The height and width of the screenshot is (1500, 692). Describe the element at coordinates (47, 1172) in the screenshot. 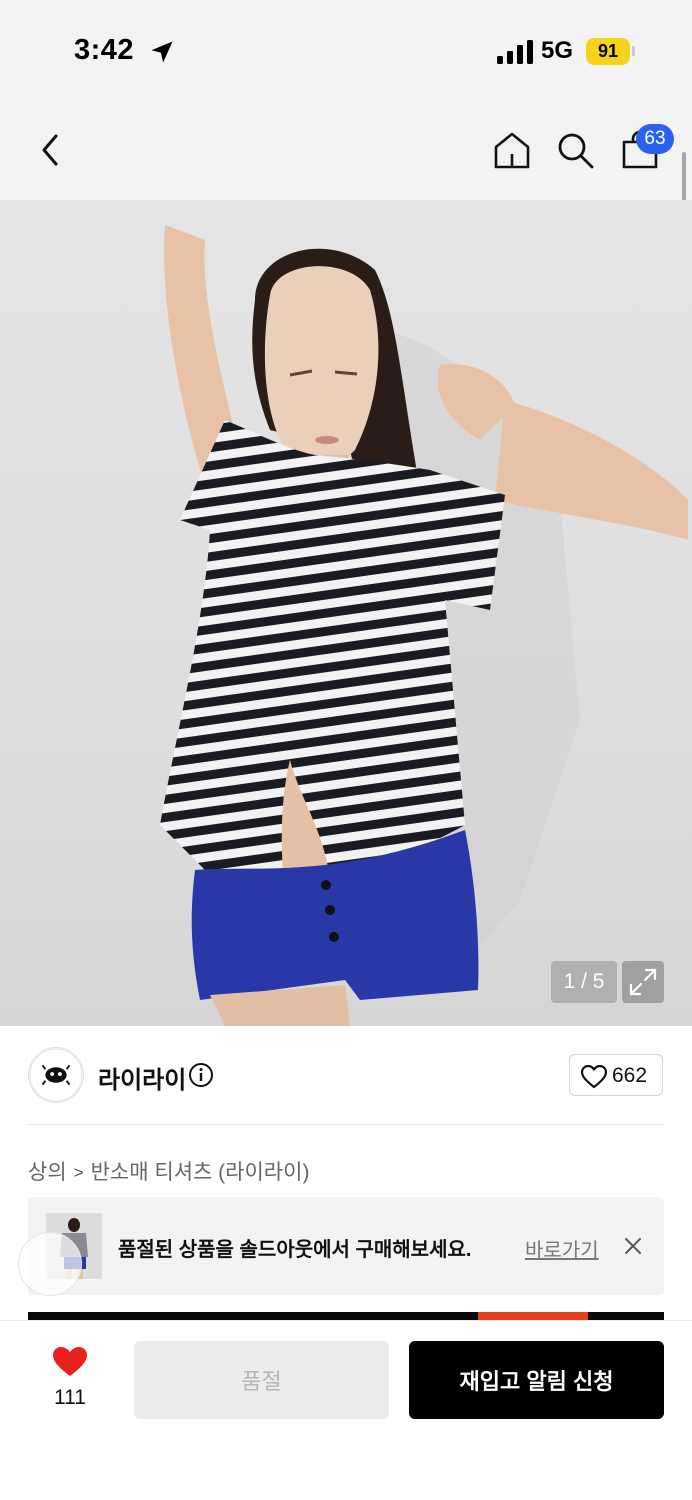

I see `breadcrumb-category: 상의` at that location.